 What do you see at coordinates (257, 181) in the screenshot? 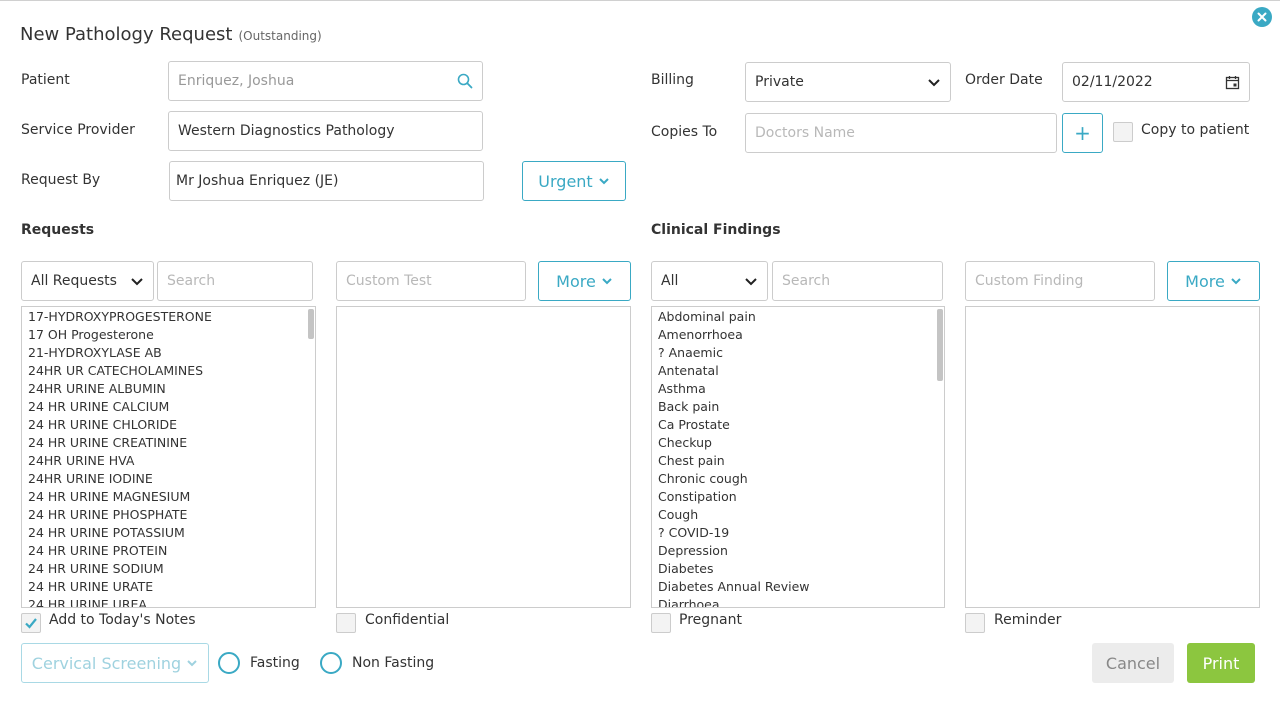
I see `request-by-value: Mr Joshua Enriquez (JE)` at bounding box center [257, 181].